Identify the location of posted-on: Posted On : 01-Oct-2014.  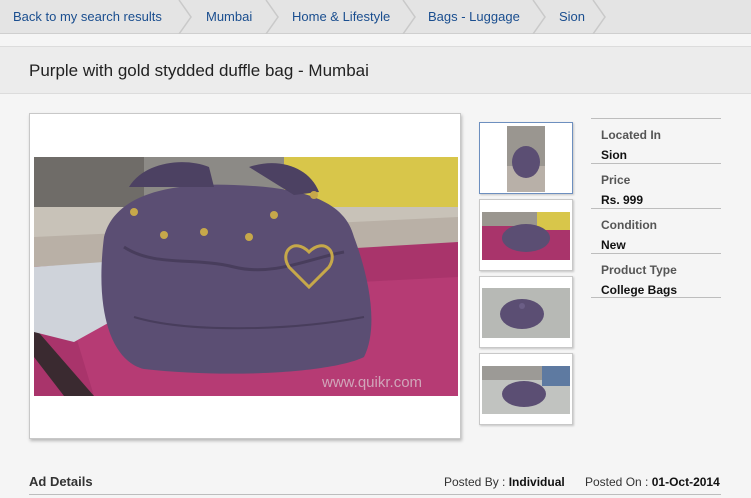
(652, 482).